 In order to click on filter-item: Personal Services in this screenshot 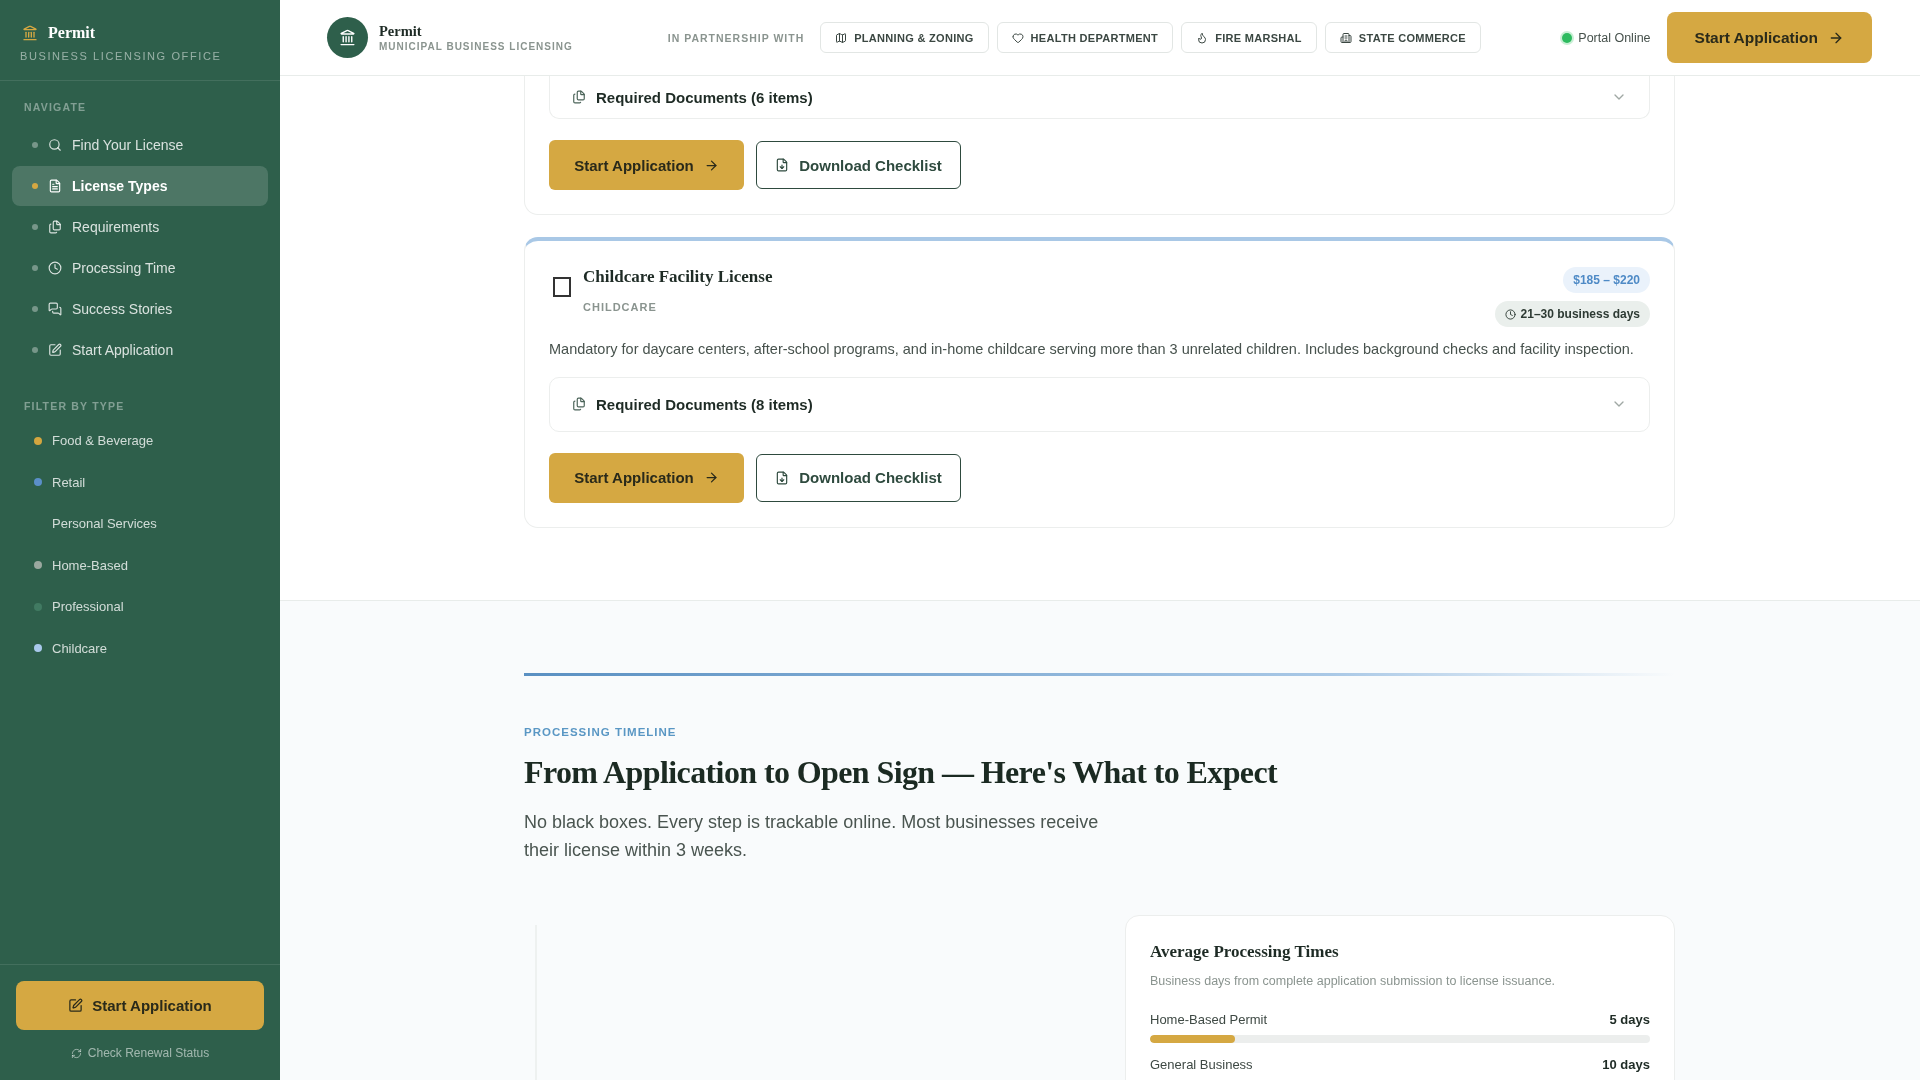, I will do `click(157, 524)`.